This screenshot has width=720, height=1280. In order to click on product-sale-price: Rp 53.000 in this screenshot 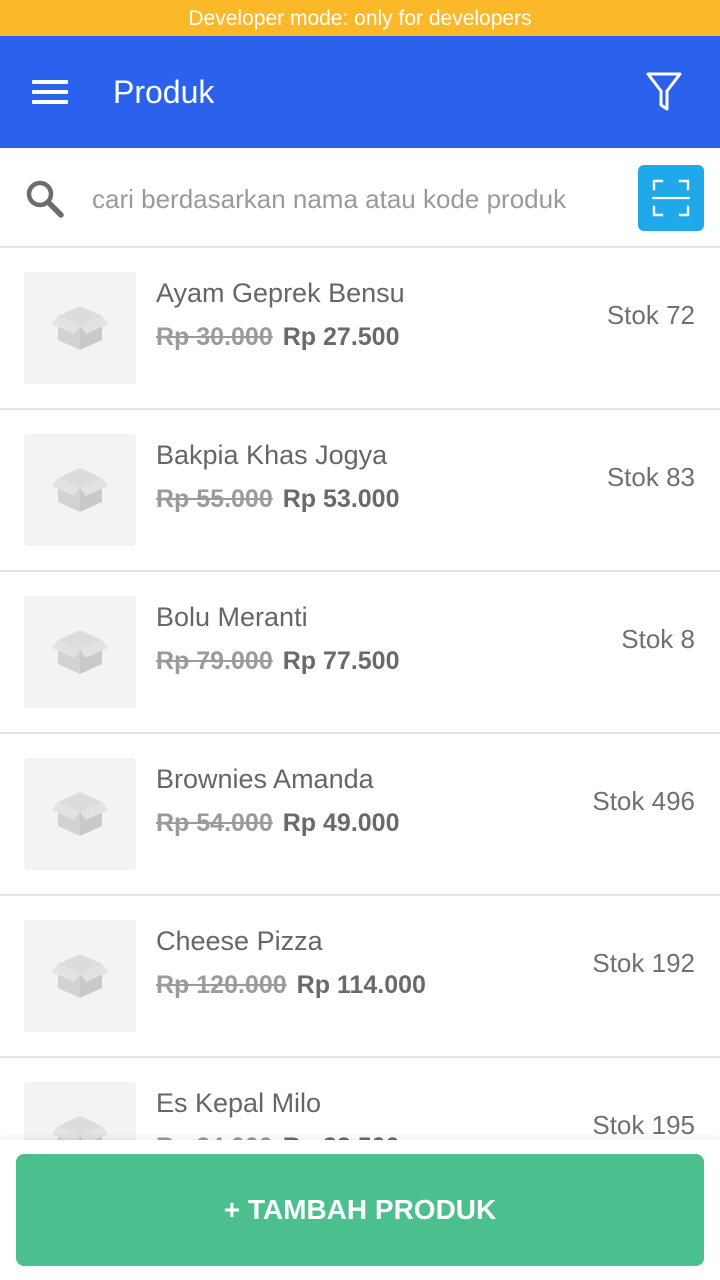, I will do `click(341, 499)`.